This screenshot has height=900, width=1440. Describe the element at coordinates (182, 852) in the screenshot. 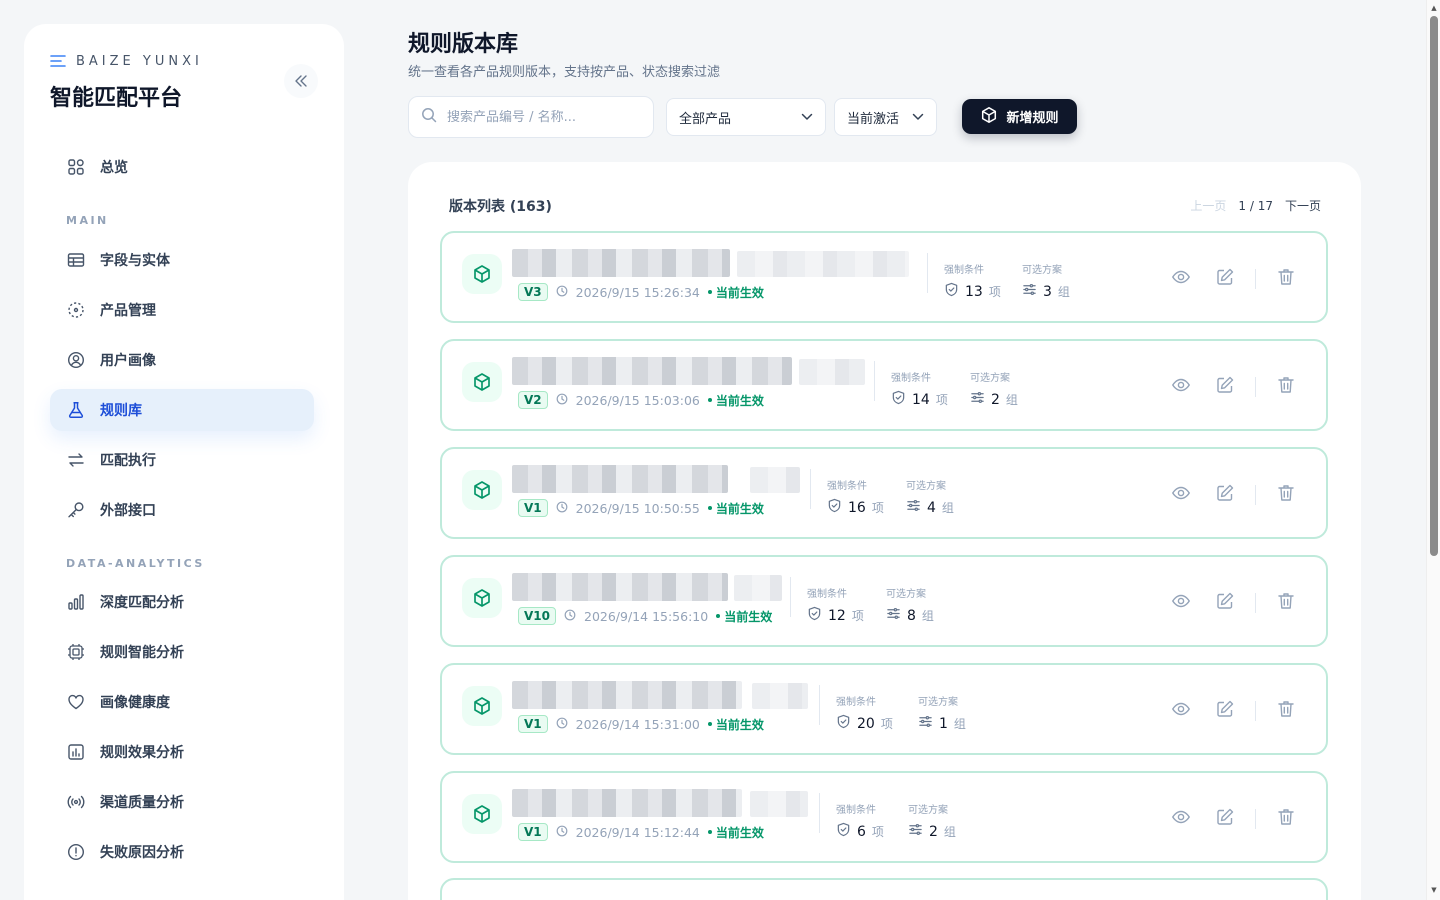

I see `sidebar-item-failure-analysis: 失败原因分析` at that location.